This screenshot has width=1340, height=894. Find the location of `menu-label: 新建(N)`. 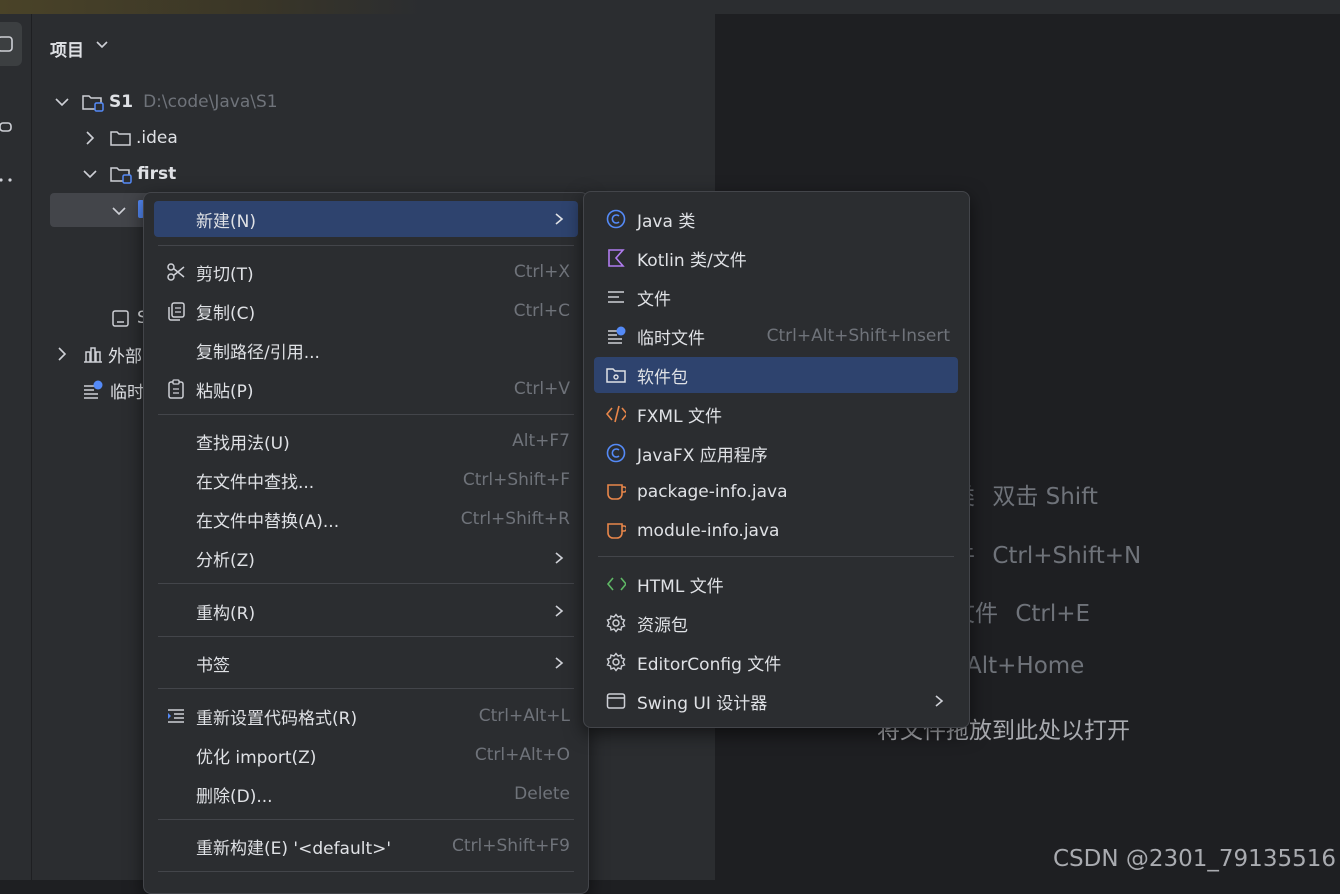

menu-label: 新建(N) is located at coordinates (226, 221).